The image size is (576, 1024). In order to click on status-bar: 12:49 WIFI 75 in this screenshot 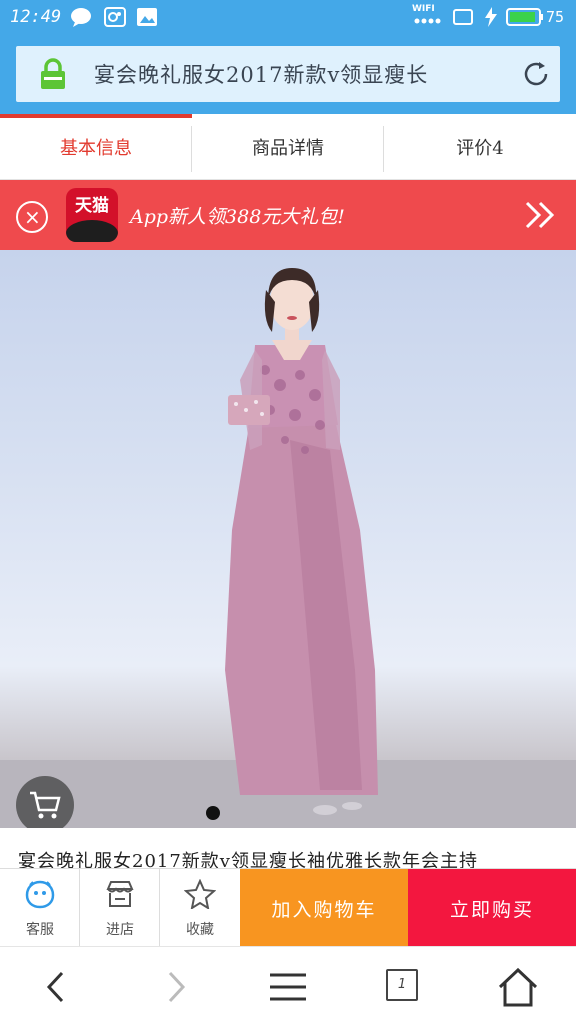, I will do `click(288, 18)`.